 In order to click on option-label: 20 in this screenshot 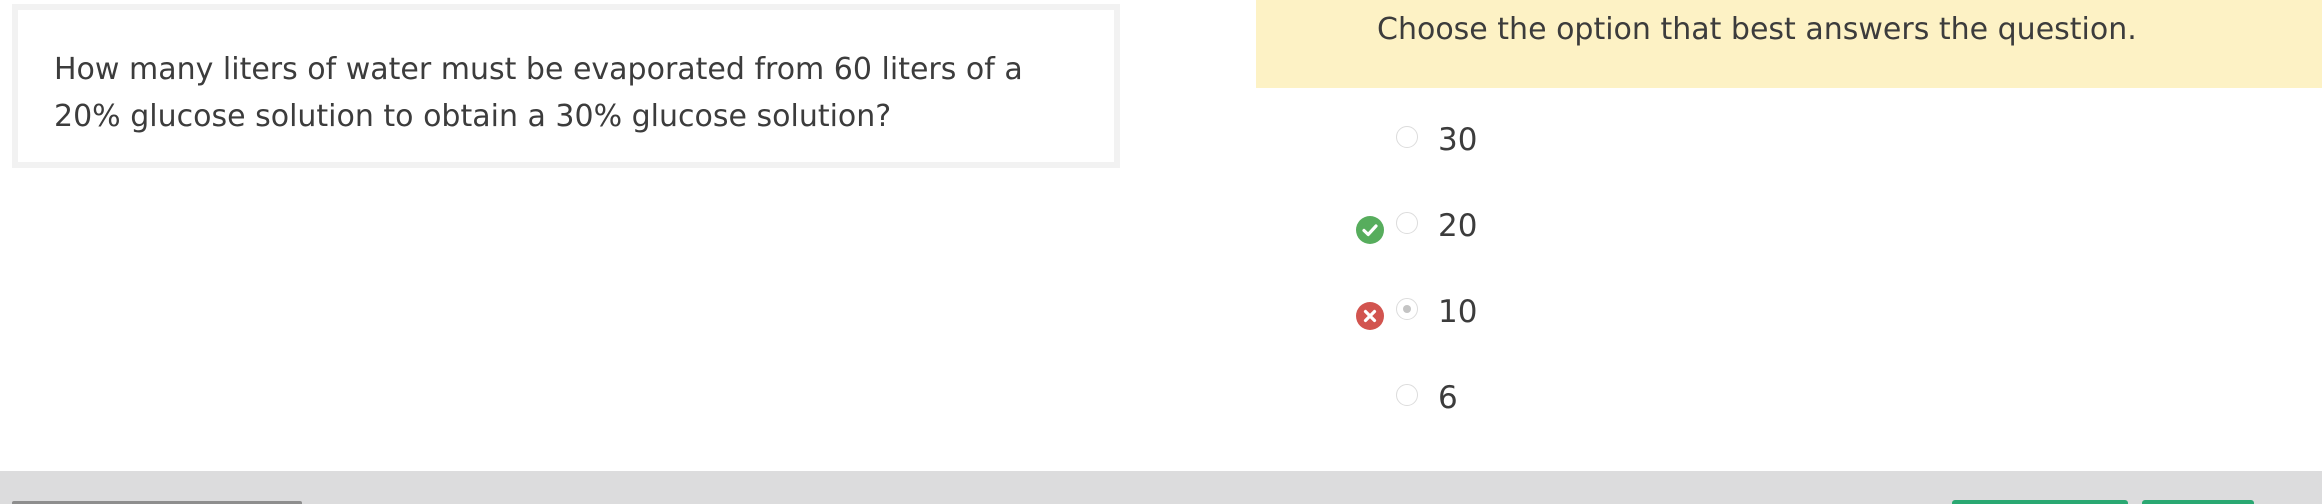, I will do `click(1458, 226)`.